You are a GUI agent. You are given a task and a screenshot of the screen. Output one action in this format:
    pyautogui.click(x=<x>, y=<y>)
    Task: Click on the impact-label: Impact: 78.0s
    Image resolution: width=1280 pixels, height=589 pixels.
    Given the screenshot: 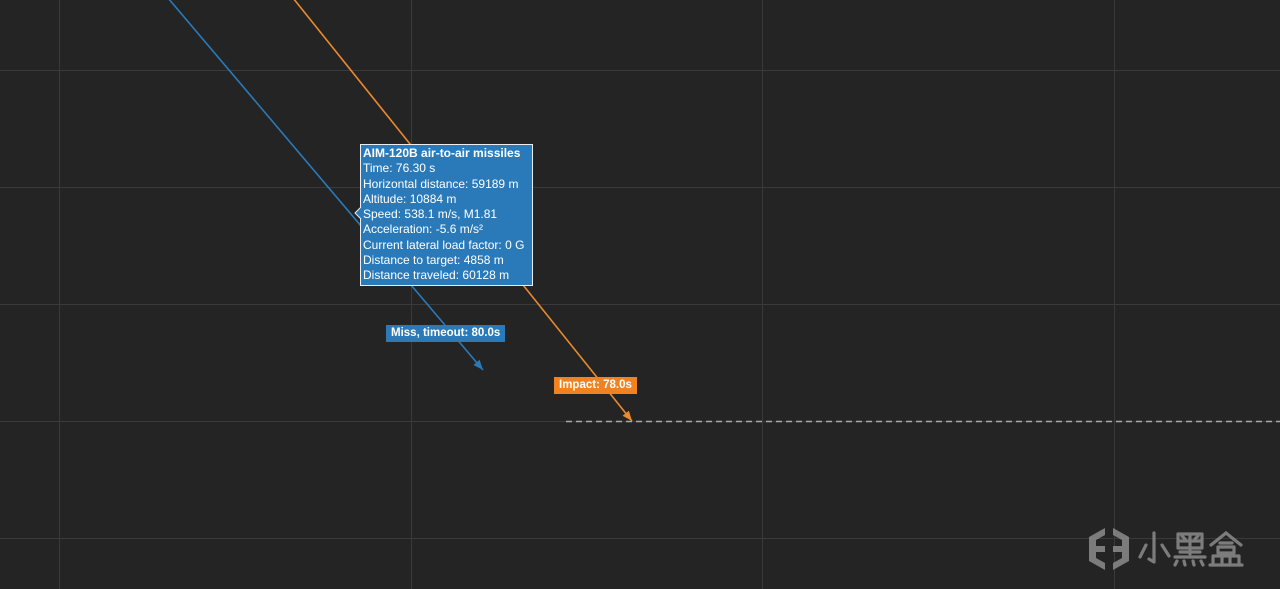 What is the action you would take?
    pyautogui.click(x=595, y=385)
    